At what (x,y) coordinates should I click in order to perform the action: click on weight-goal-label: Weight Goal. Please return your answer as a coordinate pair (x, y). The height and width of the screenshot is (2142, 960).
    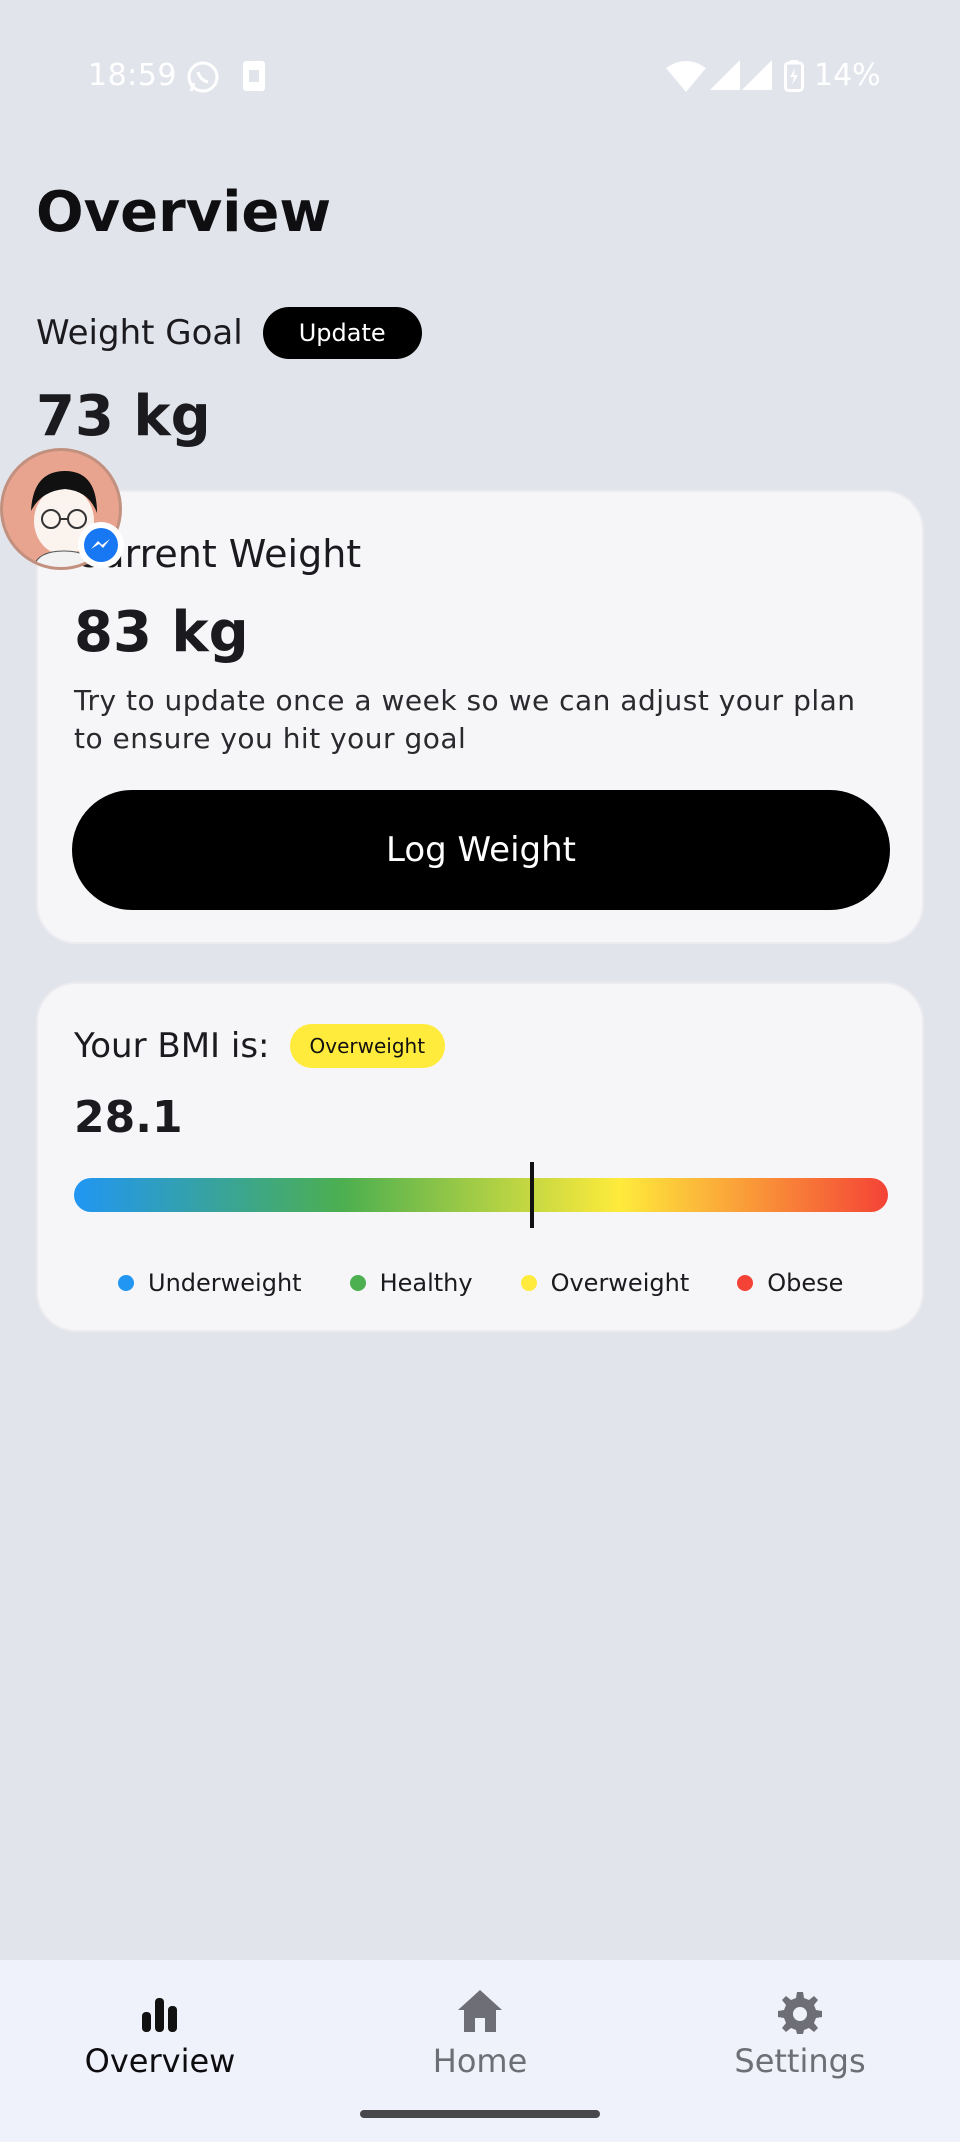
    Looking at the image, I should click on (139, 333).